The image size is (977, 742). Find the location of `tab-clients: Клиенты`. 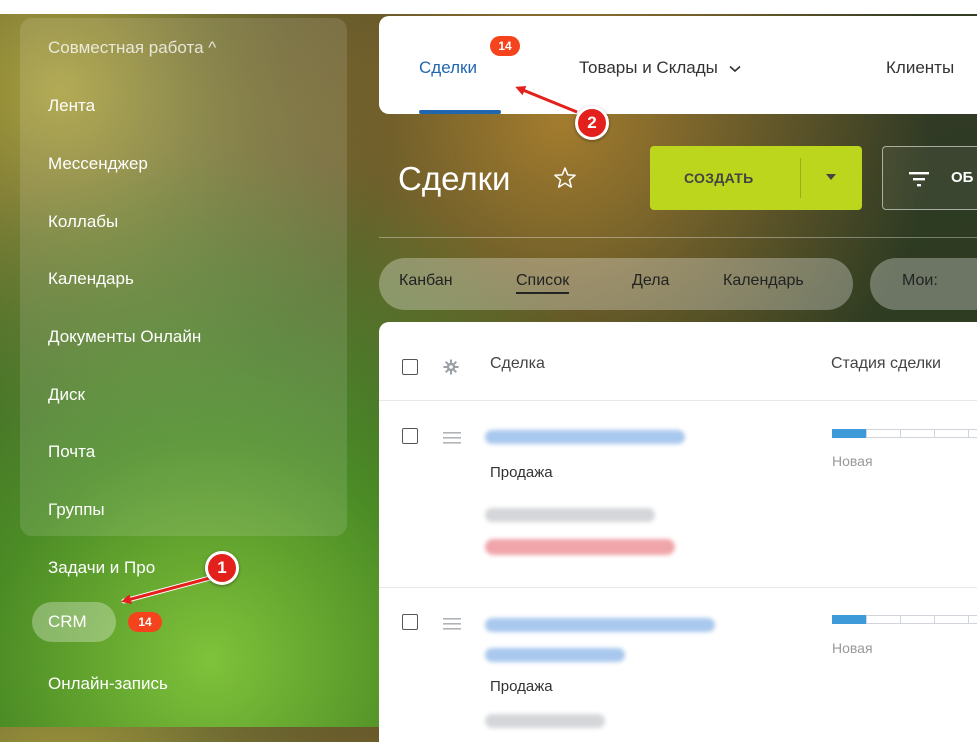

tab-clients: Клиенты is located at coordinates (920, 68).